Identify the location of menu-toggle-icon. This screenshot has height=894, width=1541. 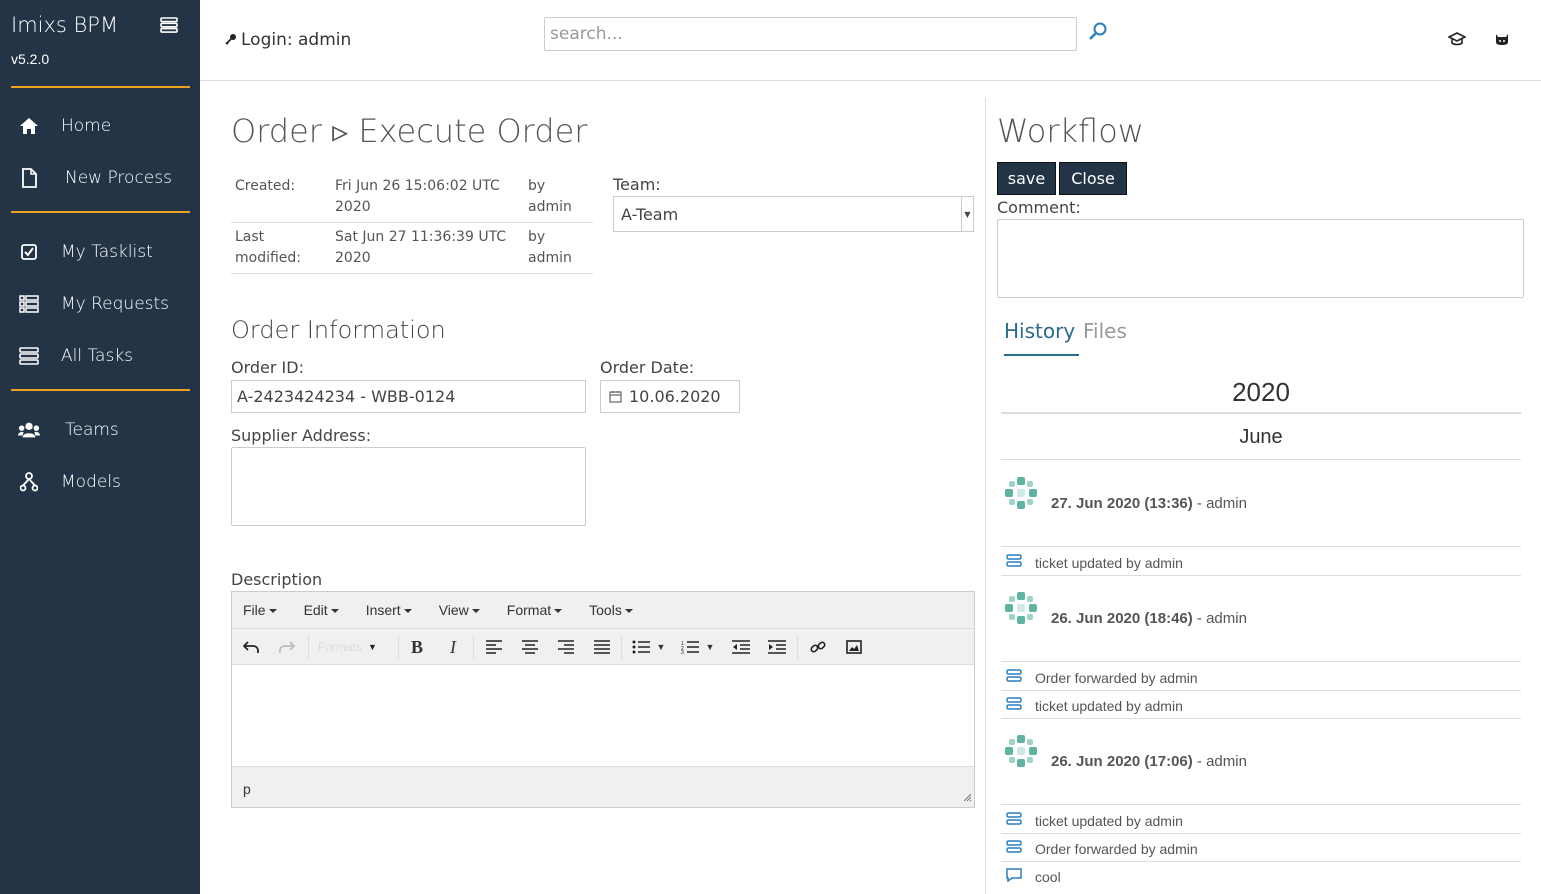
(170, 26).